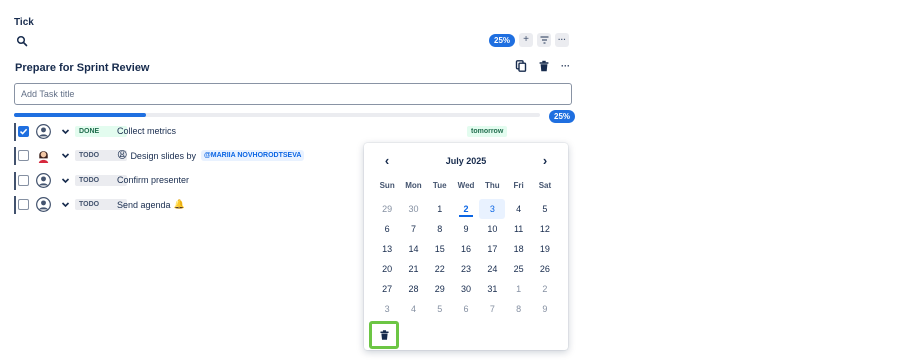 The height and width of the screenshot is (360, 920). What do you see at coordinates (518, 229) in the screenshot?
I see `calendar-day: 11` at bounding box center [518, 229].